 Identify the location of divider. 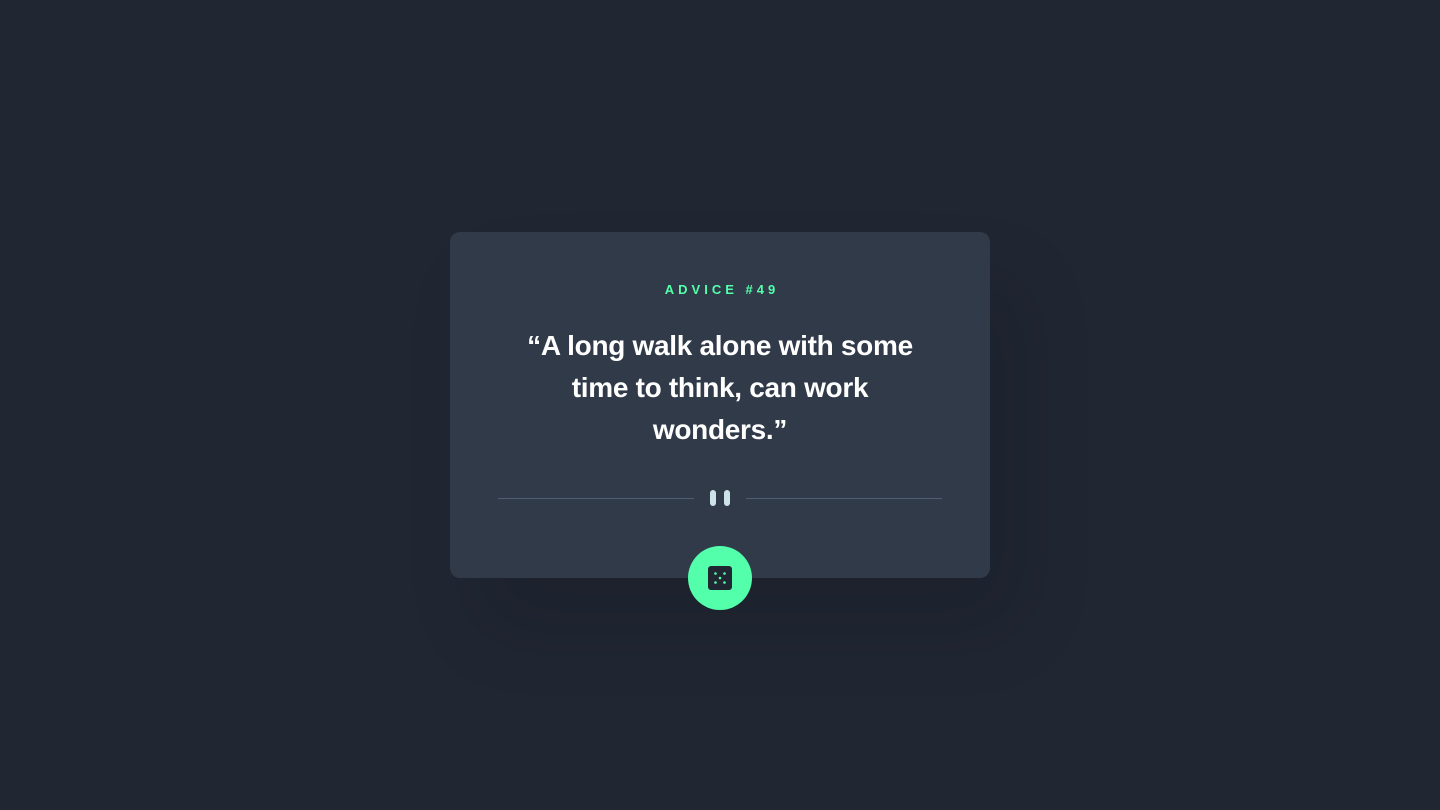
(720, 498).